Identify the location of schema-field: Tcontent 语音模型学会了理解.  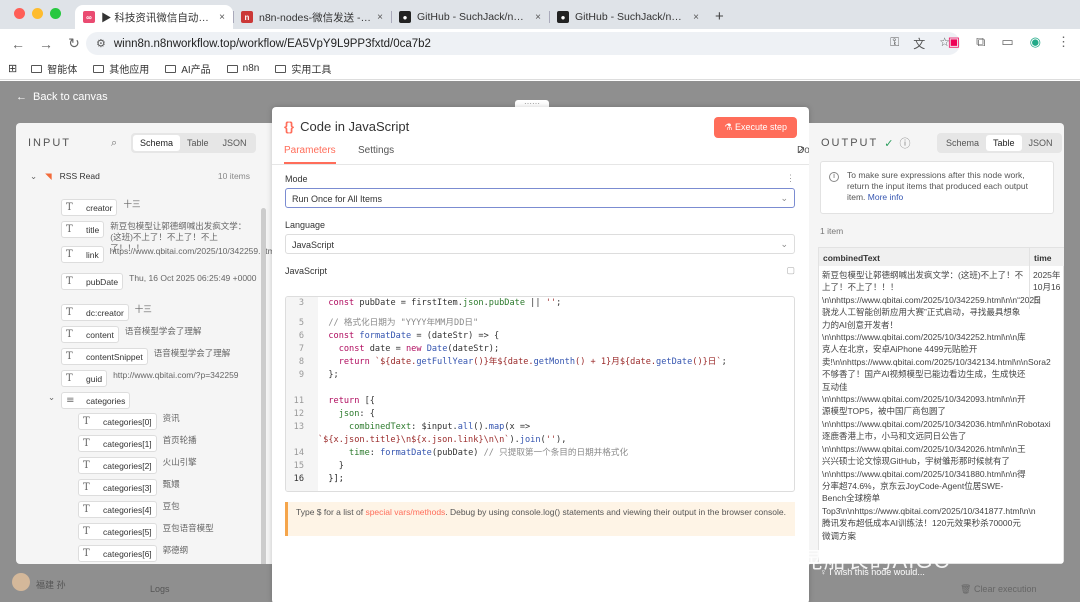
(161, 334).